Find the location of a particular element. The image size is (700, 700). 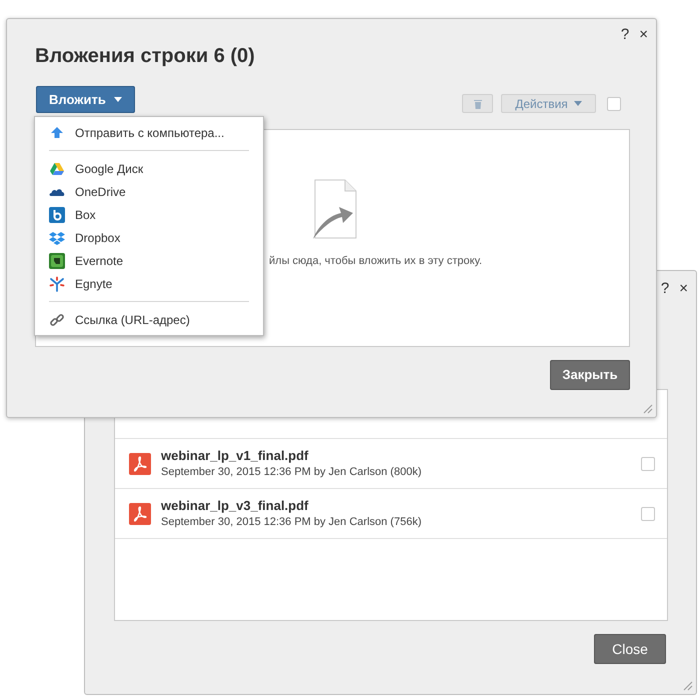

menu-item: Egnyte is located at coordinates (149, 283).